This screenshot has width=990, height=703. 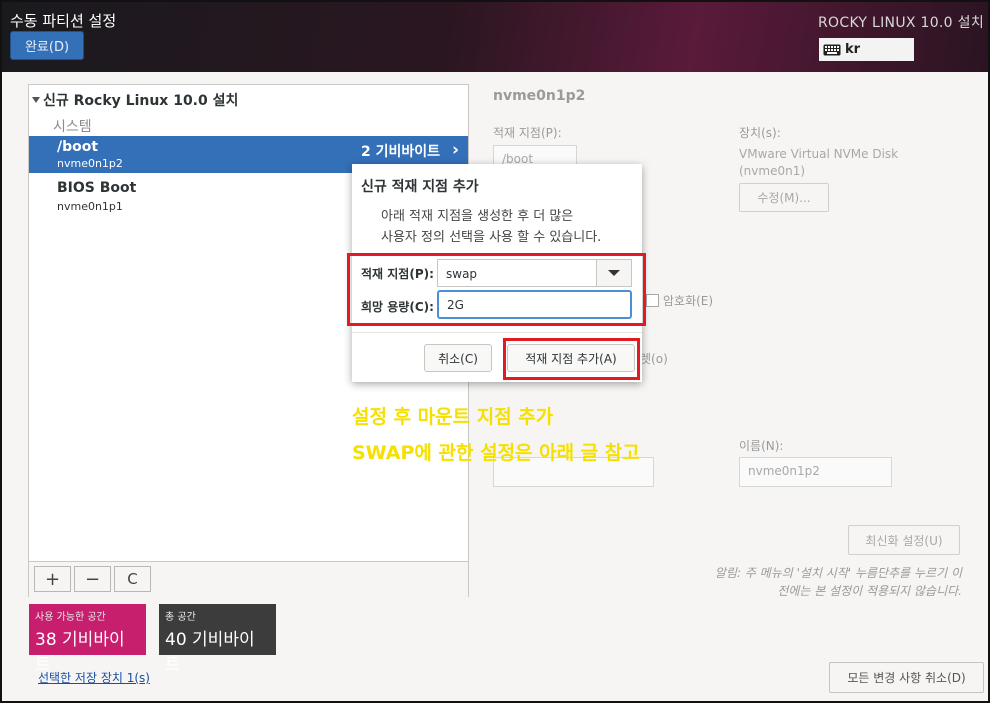 I want to click on installation-tree-header: 신규 Rocky Linux 10.0 설치, so click(x=135, y=100).